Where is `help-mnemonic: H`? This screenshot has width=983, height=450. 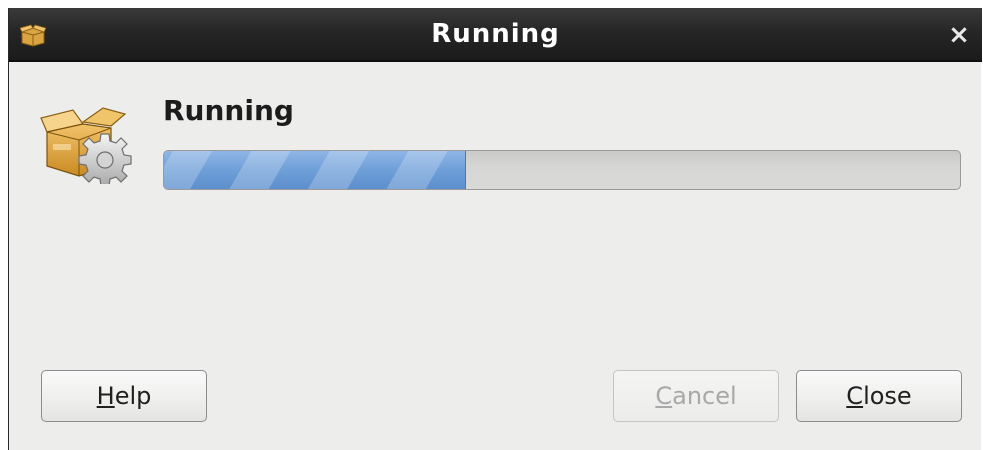
help-mnemonic: H is located at coordinates (105, 396).